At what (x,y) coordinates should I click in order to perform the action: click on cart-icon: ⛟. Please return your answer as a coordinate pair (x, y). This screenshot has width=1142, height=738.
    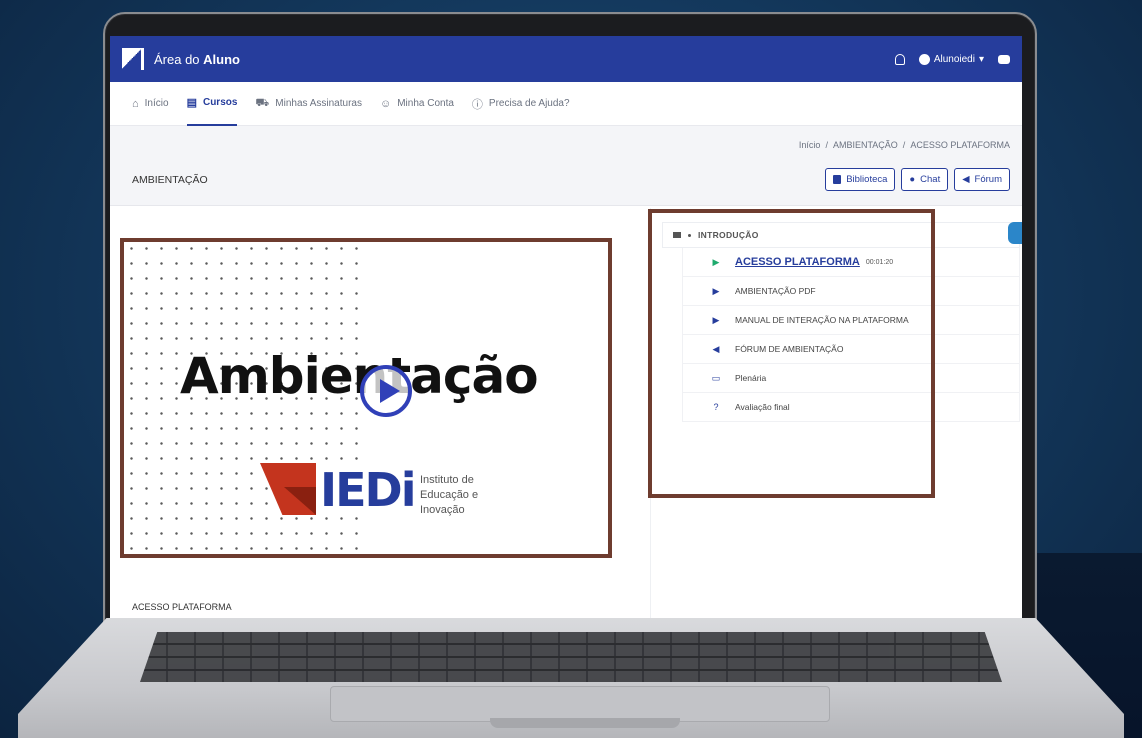
    Looking at the image, I should click on (262, 102).